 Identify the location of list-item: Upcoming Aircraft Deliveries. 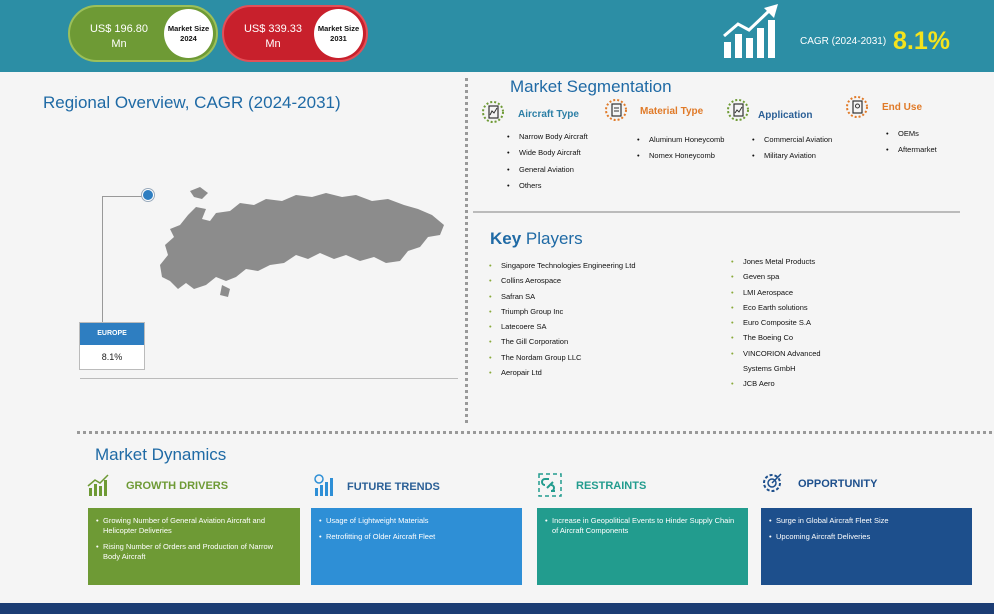
(866, 537).